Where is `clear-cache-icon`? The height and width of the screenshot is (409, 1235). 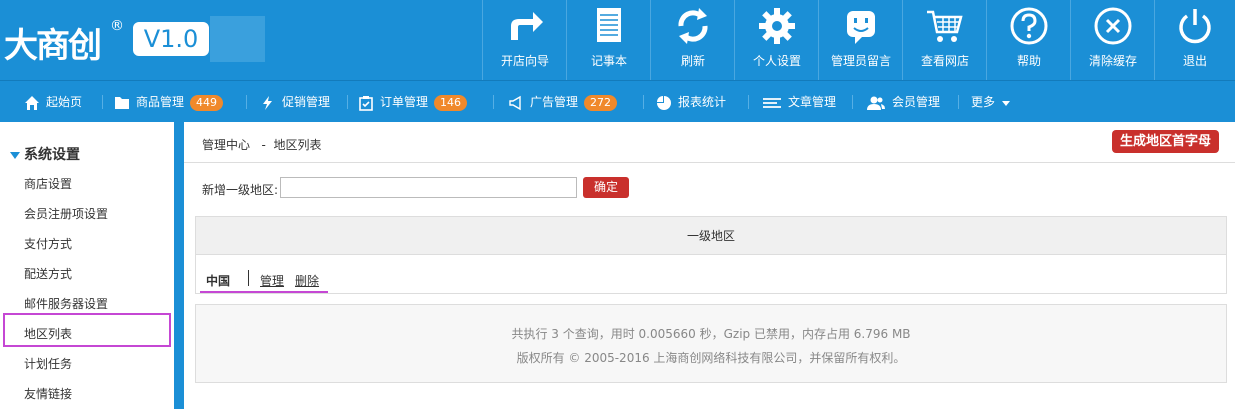
clear-cache-icon is located at coordinates (1113, 26).